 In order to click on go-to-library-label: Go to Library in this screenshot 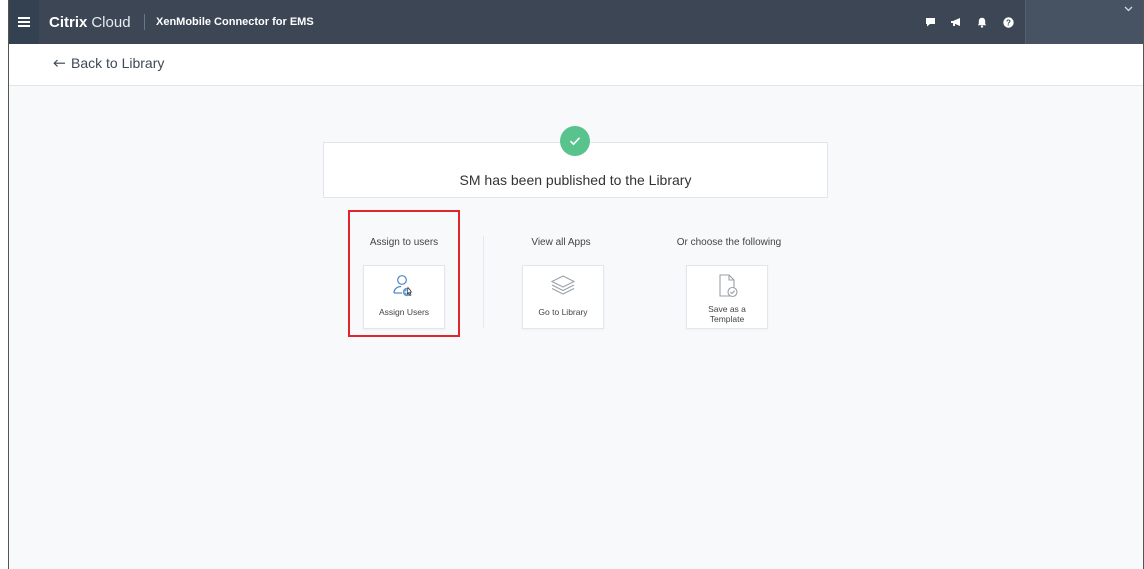, I will do `click(563, 312)`.